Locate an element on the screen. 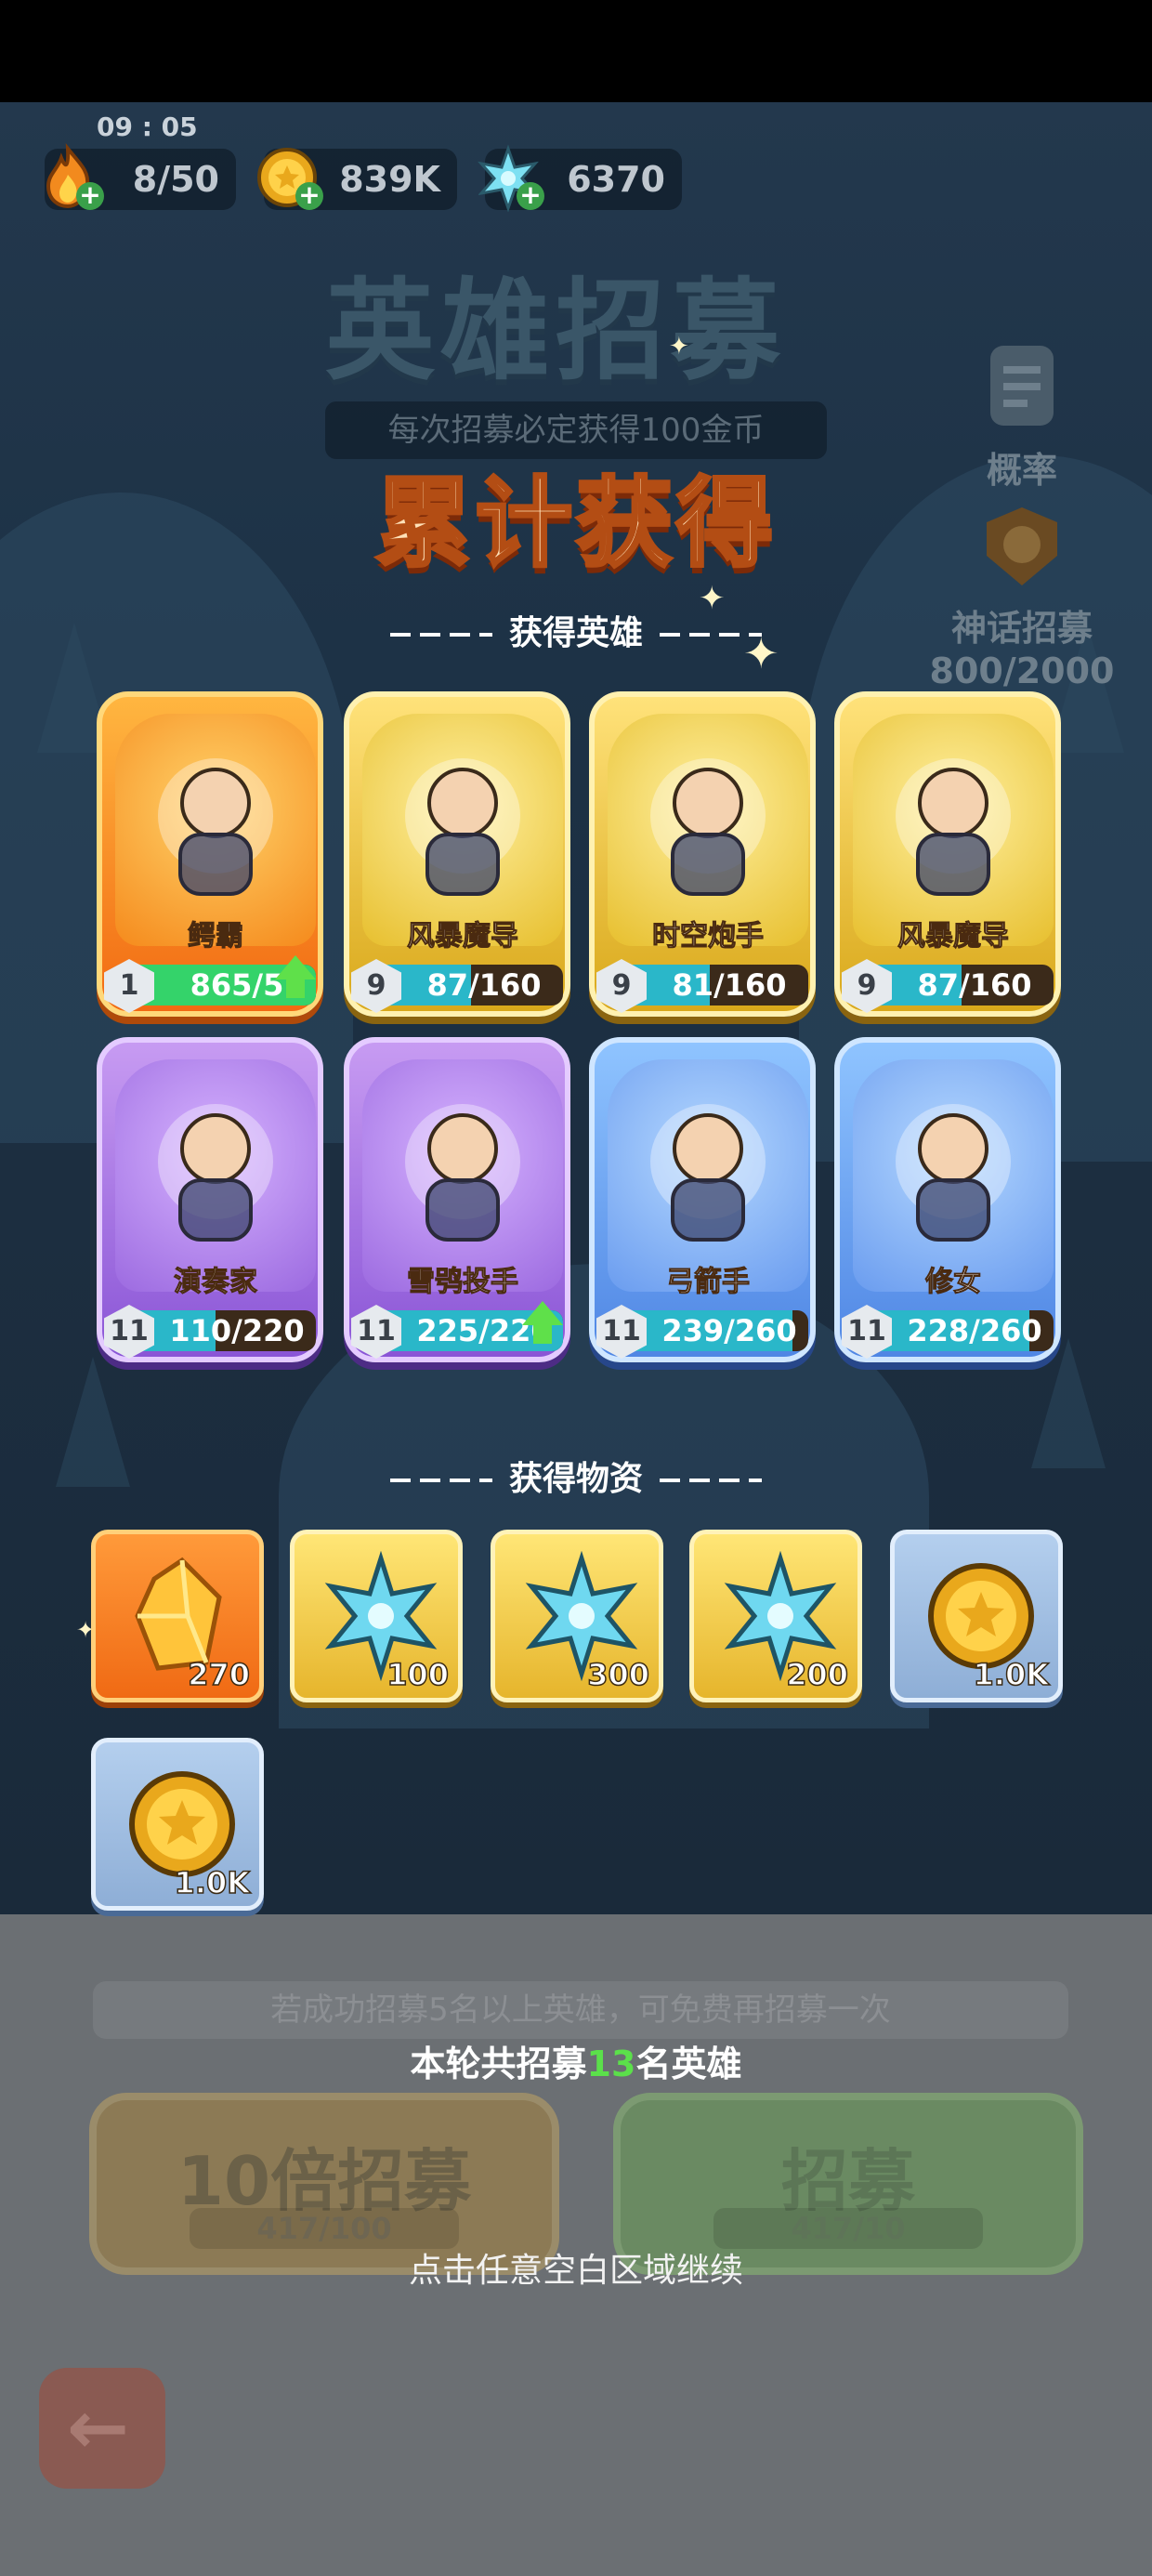 This screenshot has height=2576, width=1152. add-energy-icon: + is located at coordinates (90, 196).